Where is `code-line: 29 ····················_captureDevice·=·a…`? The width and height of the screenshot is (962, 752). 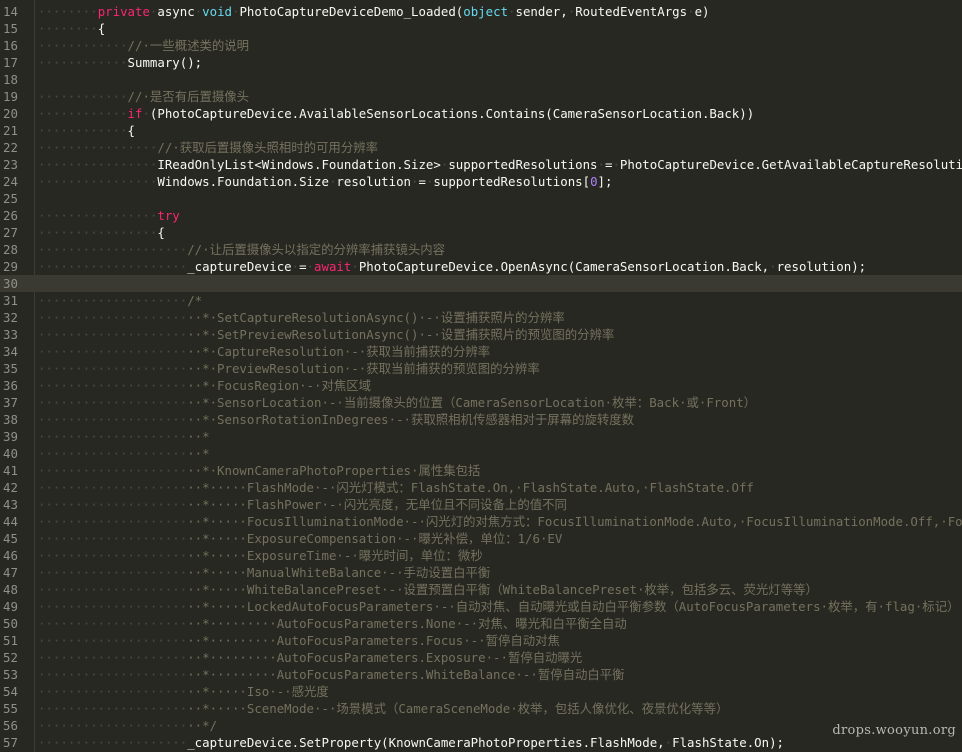
code-line: 29 ····················_captureDevice·=·a… is located at coordinates (481, 266).